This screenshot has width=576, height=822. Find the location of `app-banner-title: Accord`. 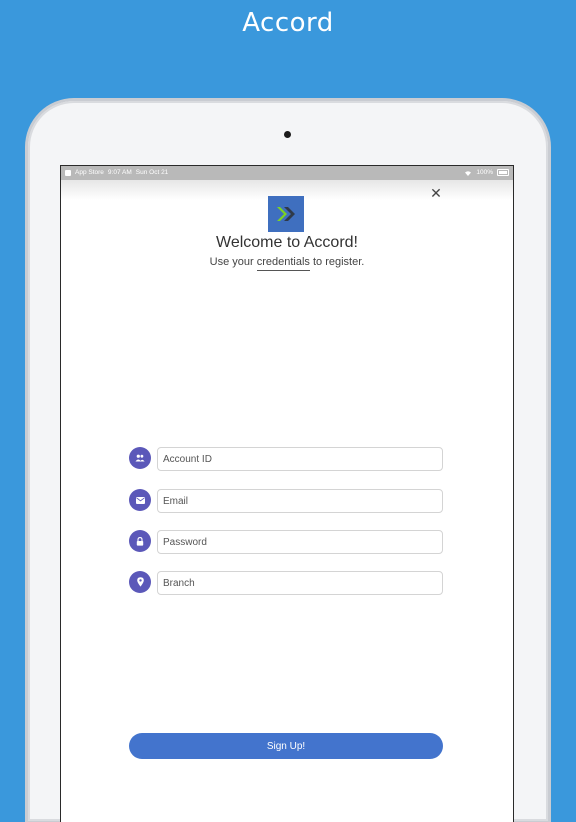

app-banner-title: Accord is located at coordinates (288, 23).